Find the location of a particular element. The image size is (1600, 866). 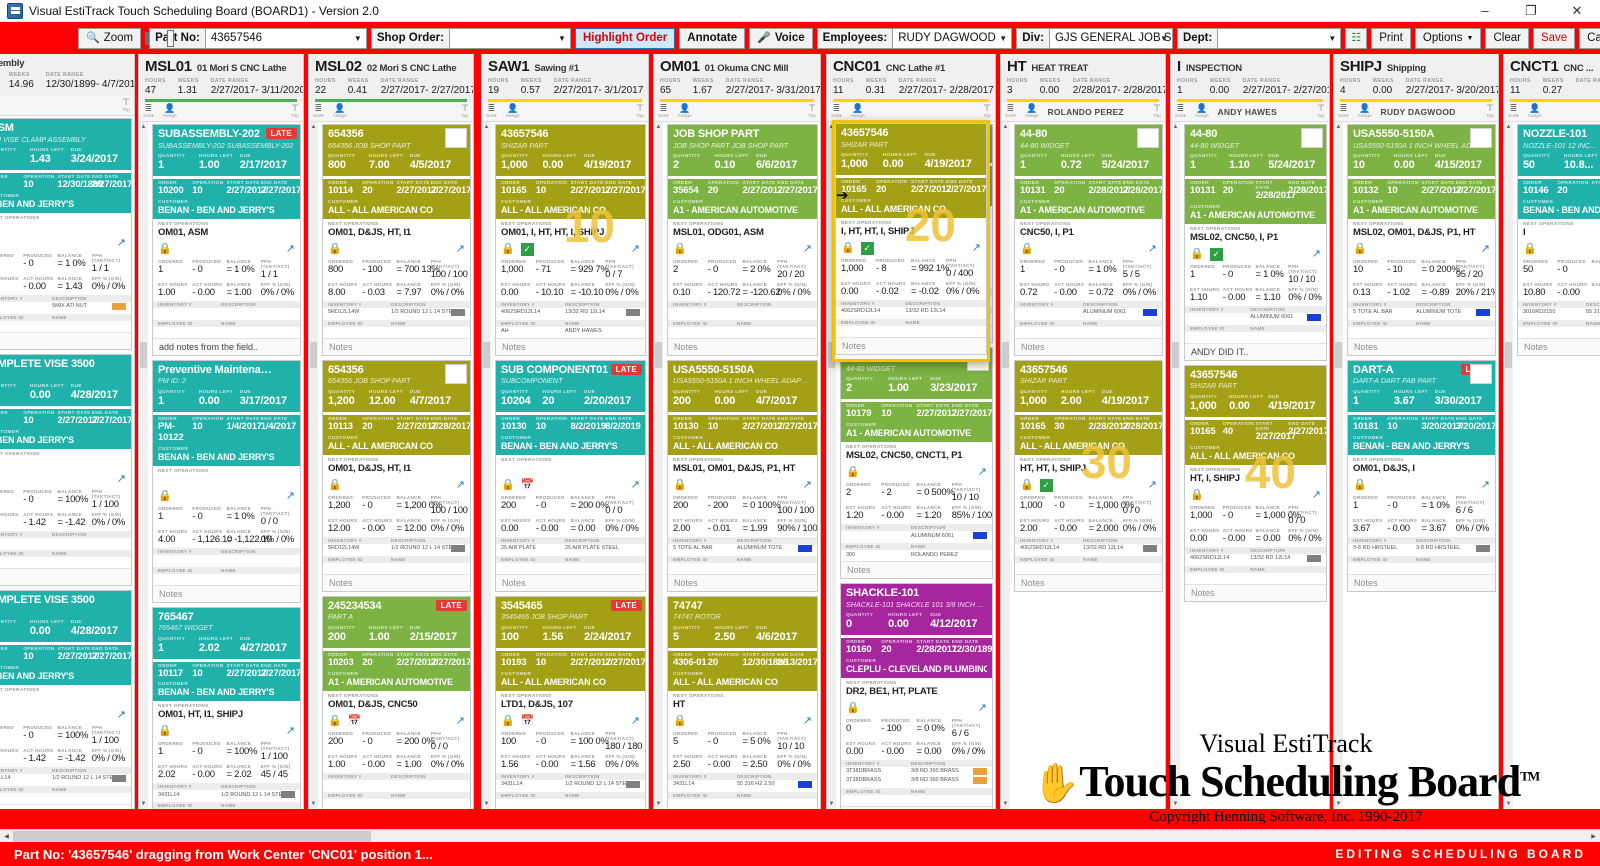

voice-button: 🎤 Voice is located at coordinates (781, 38).